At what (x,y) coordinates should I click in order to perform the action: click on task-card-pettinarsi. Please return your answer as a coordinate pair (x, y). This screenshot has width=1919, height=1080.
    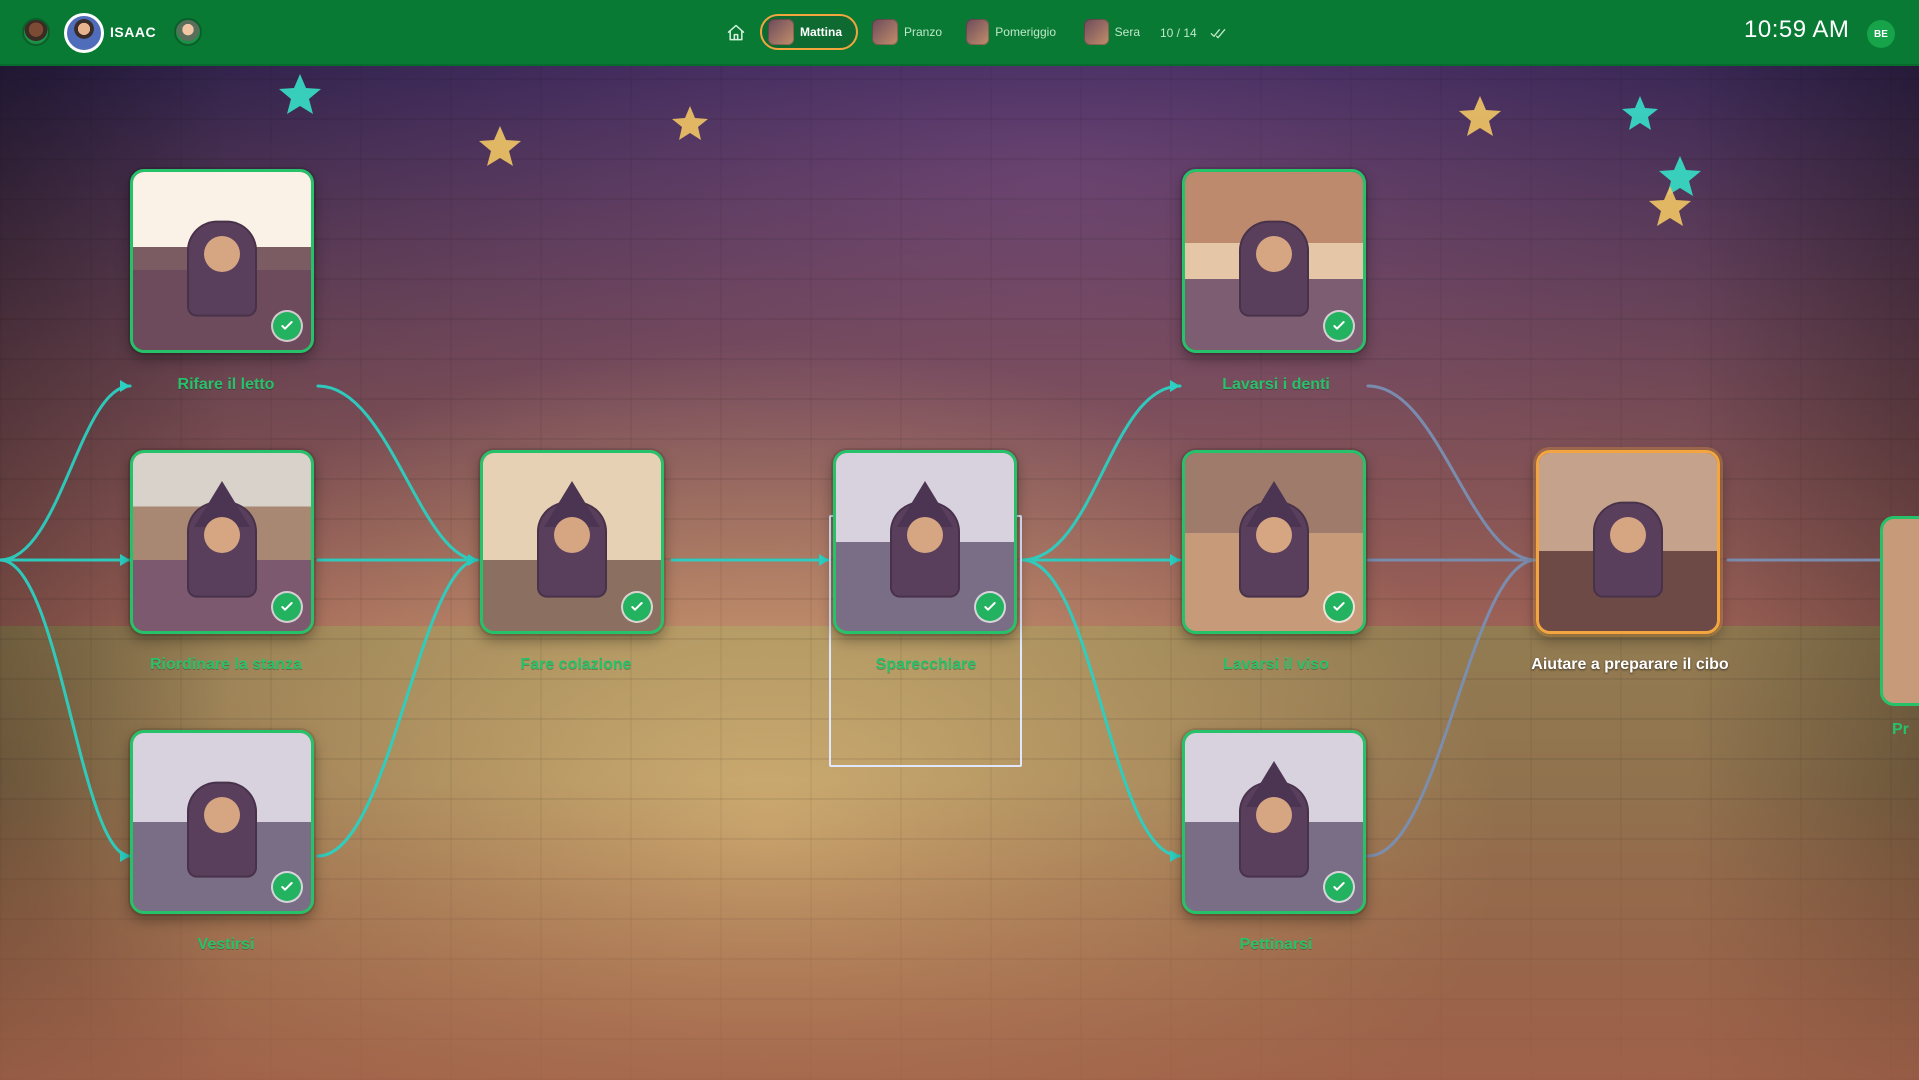
    Looking at the image, I should click on (1274, 822).